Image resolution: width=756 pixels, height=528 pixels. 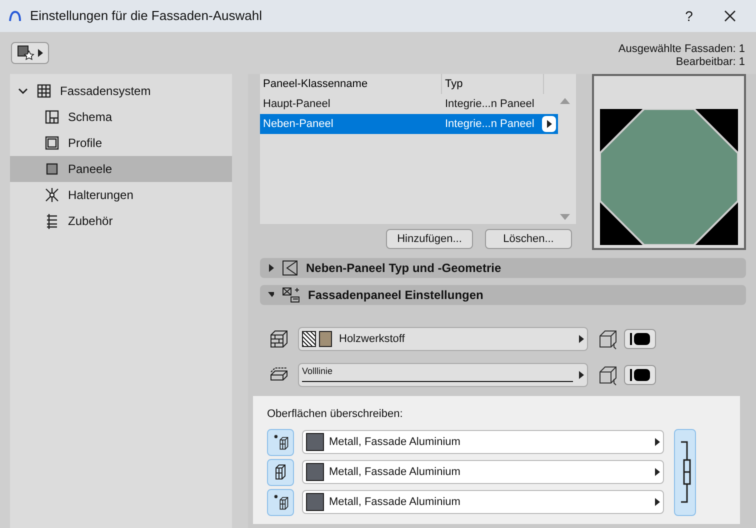 What do you see at coordinates (121, 169) in the screenshot?
I see `sidebar-item: Paneele` at bounding box center [121, 169].